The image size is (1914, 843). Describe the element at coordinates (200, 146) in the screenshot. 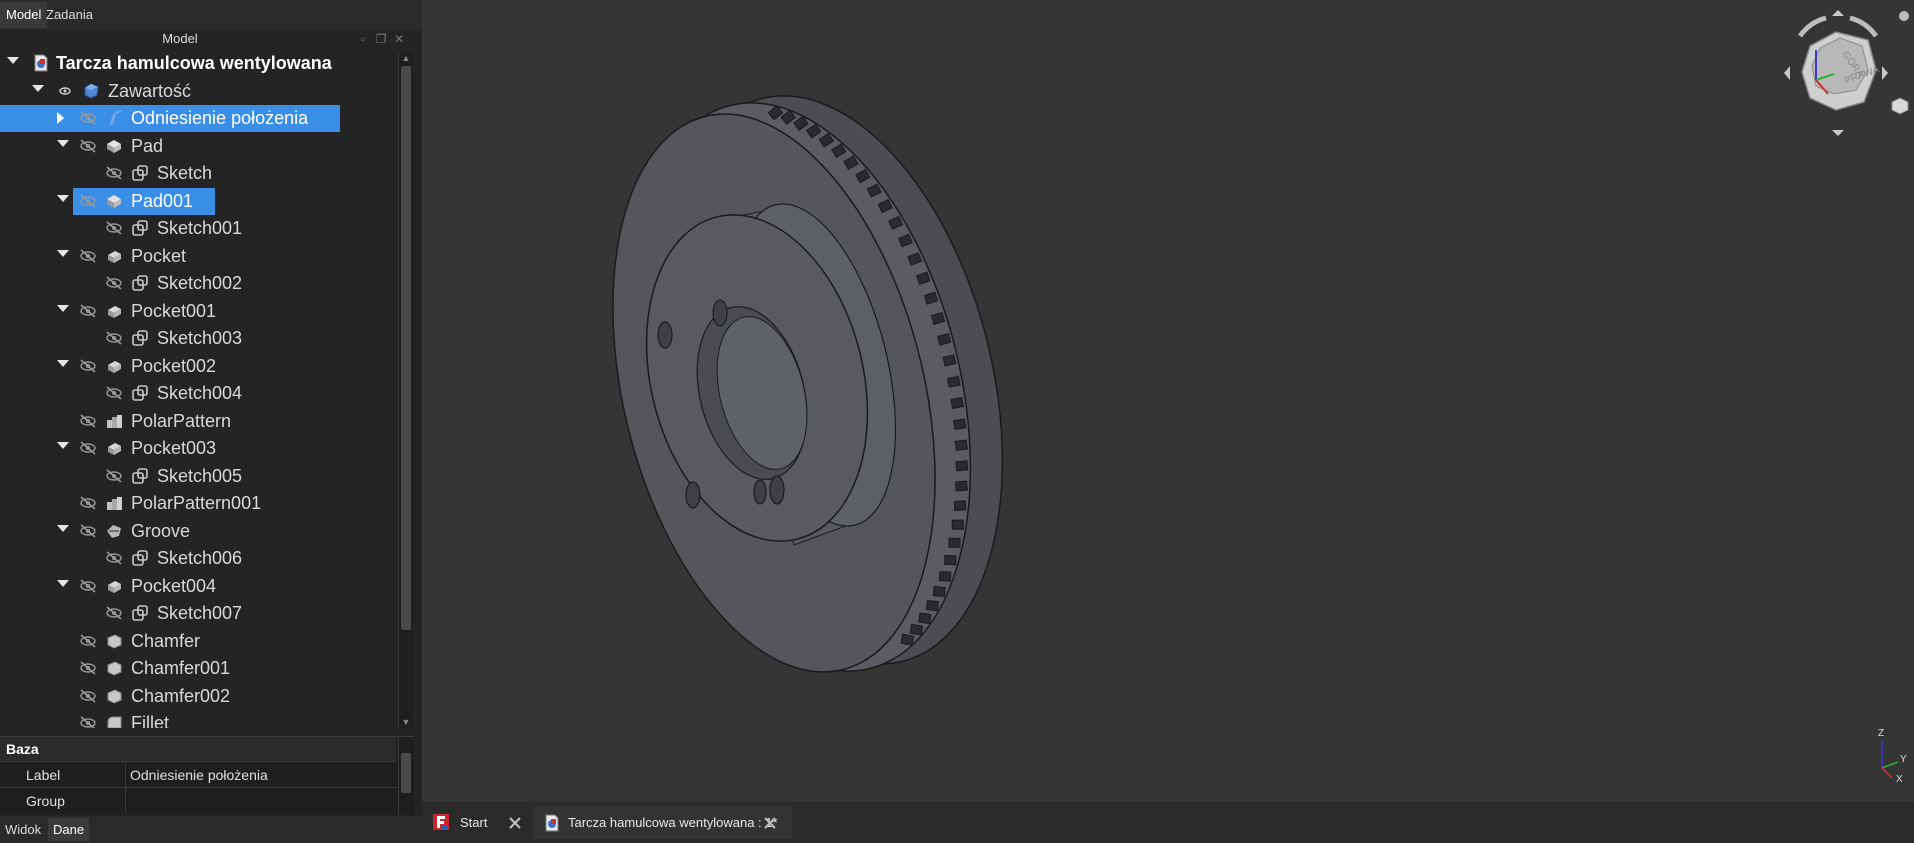

I see `tree-item: Pad` at that location.